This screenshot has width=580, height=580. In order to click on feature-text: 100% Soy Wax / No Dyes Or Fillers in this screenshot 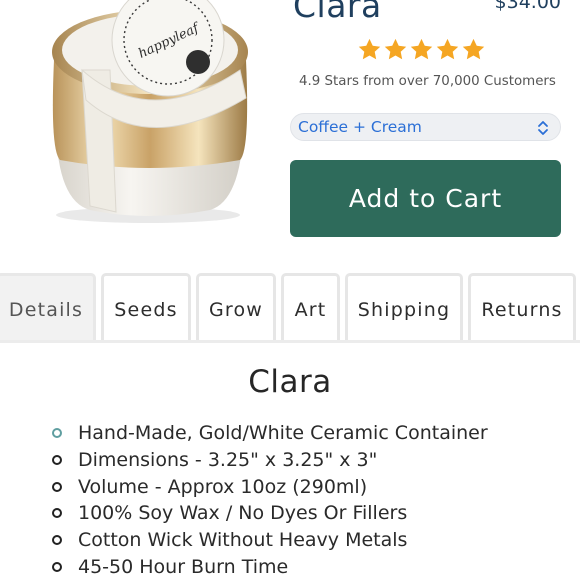, I will do `click(243, 513)`.